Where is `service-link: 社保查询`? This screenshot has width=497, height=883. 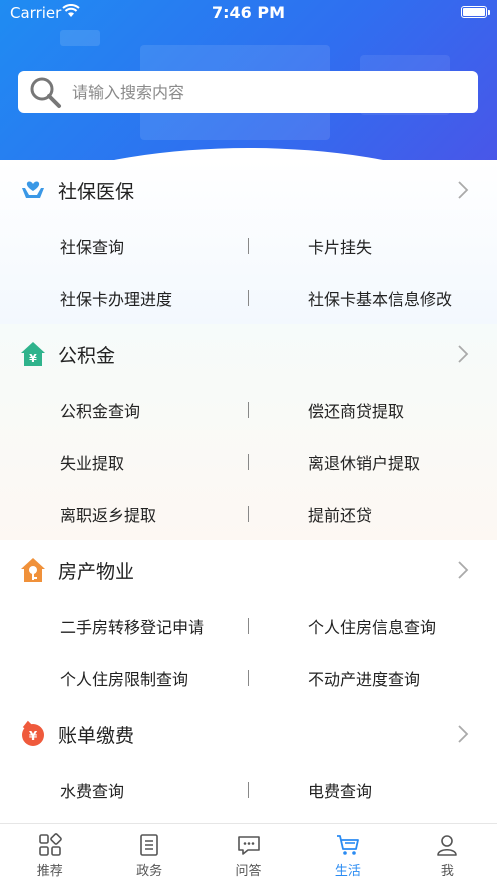 service-link: 社保查询 is located at coordinates (92, 246).